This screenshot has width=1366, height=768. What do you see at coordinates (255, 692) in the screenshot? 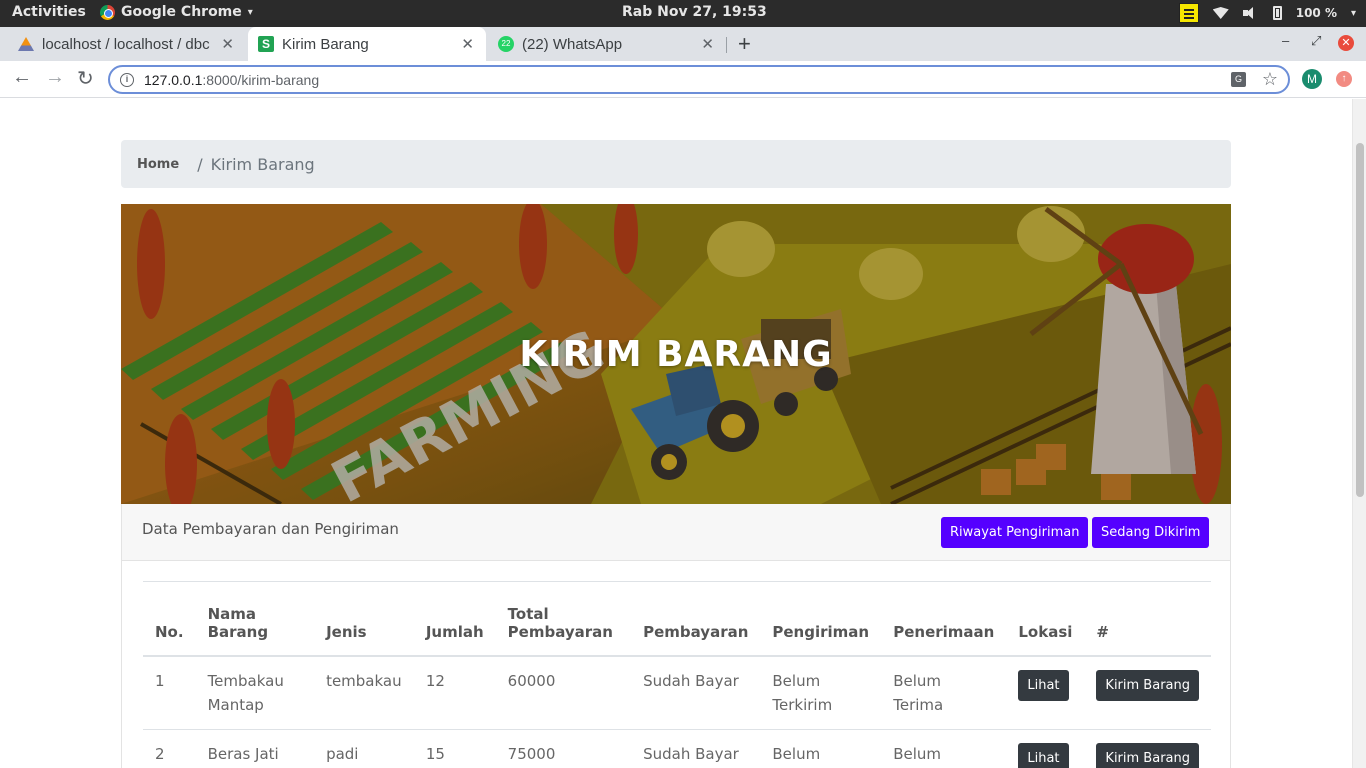
I see `cell-nama-barang: Tembakau Mantap` at bounding box center [255, 692].